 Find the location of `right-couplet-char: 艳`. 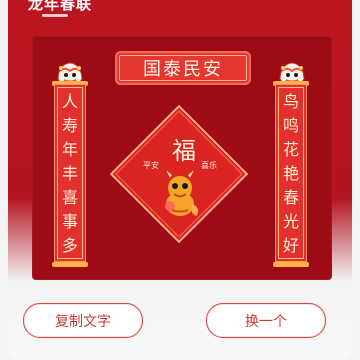

right-couplet-char: 艳 is located at coordinates (290, 173).